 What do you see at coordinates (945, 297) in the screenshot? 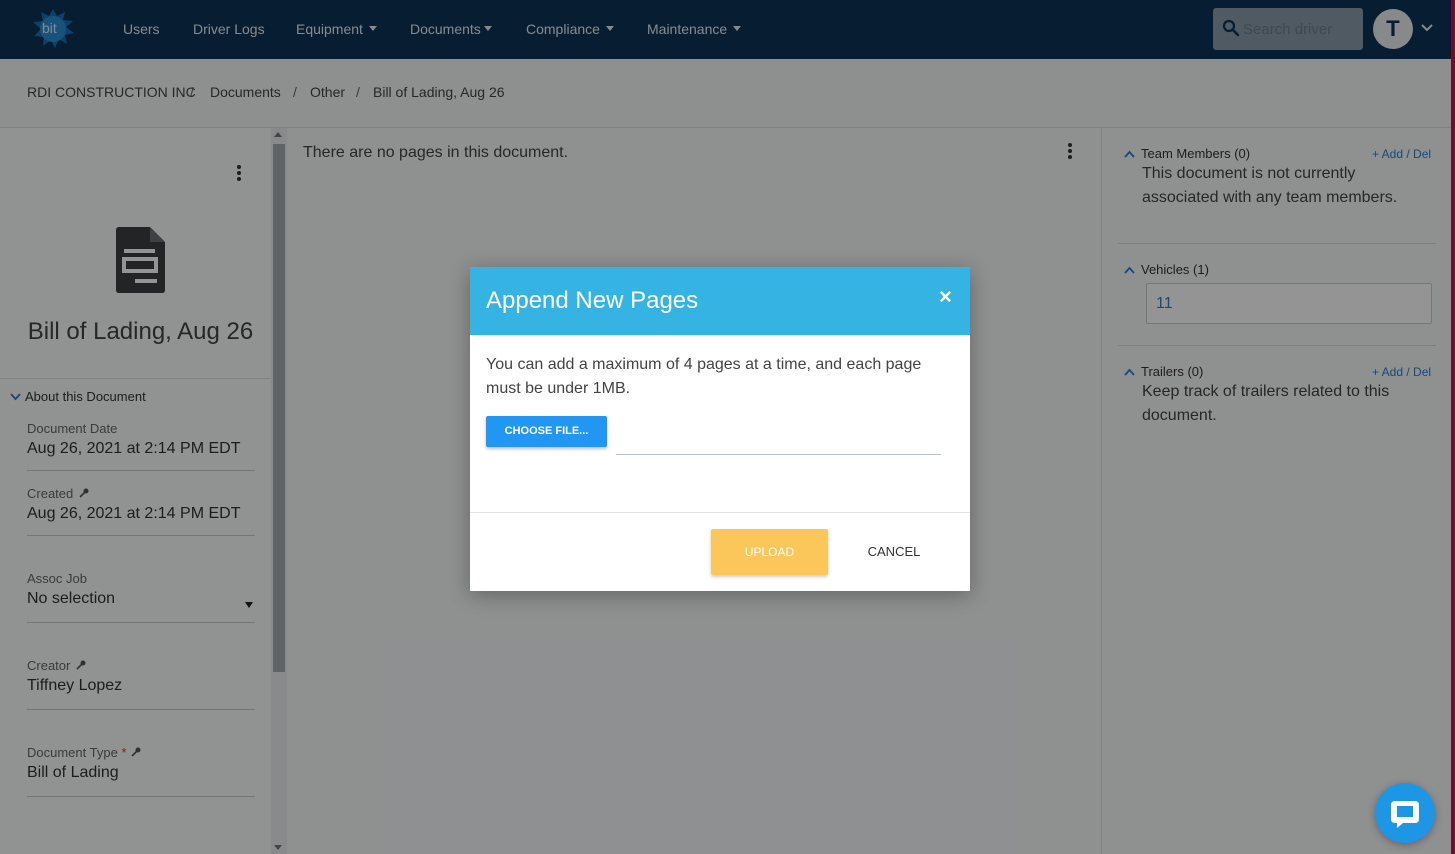
I see `close-icon: ×` at bounding box center [945, 297].